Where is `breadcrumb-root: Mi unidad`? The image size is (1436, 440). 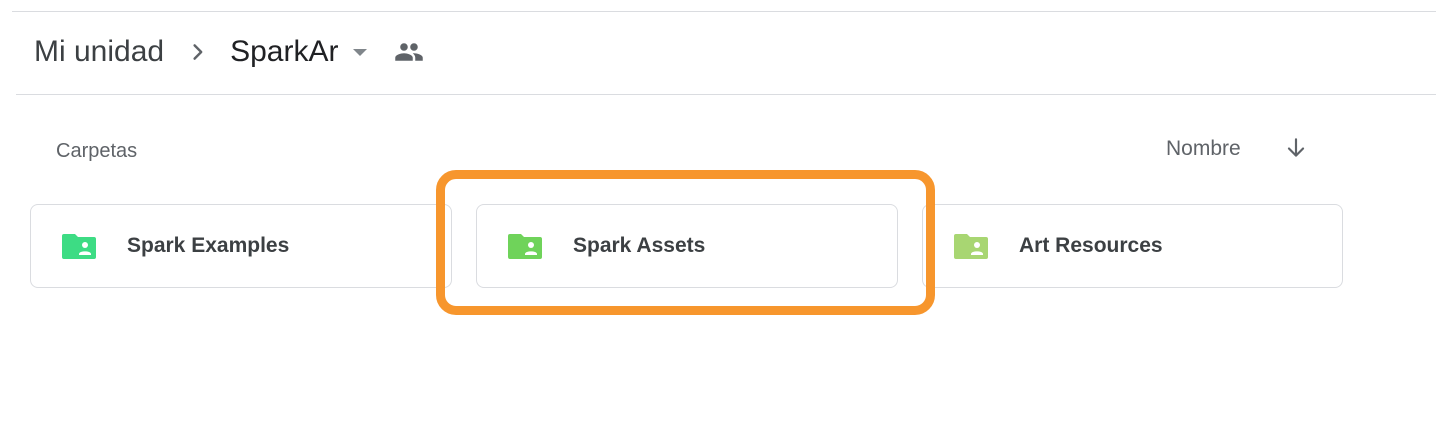 breadcrumb-root: Mi unidad is located at coordinates (99, 52).